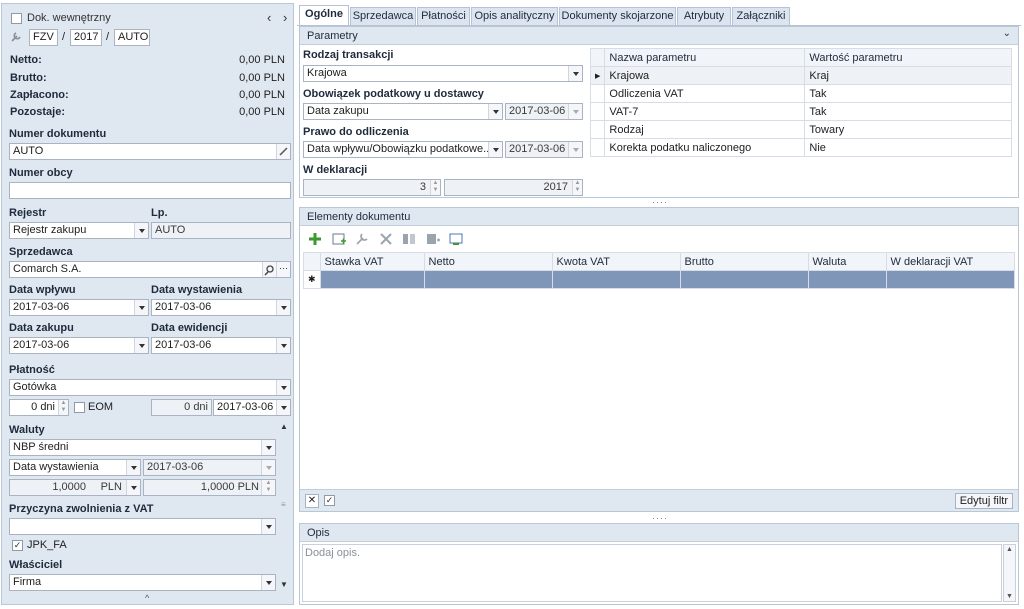 This screenshot has width=1024, height=609. I want to click on param-value-cell: Kraj, so click(908, 75).